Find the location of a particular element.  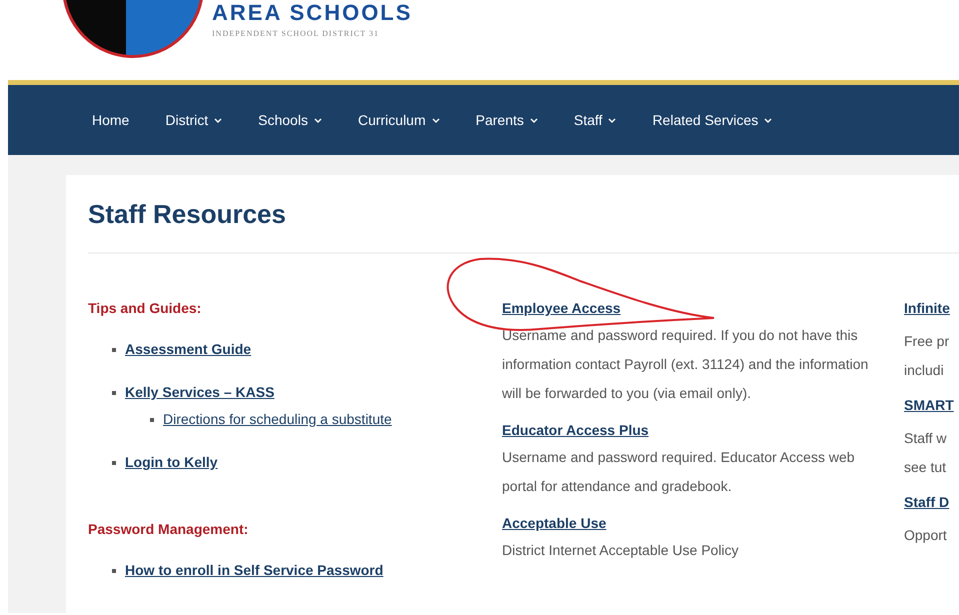

link: Directions for scheduling a substitute is located at coordinates (277, 419).